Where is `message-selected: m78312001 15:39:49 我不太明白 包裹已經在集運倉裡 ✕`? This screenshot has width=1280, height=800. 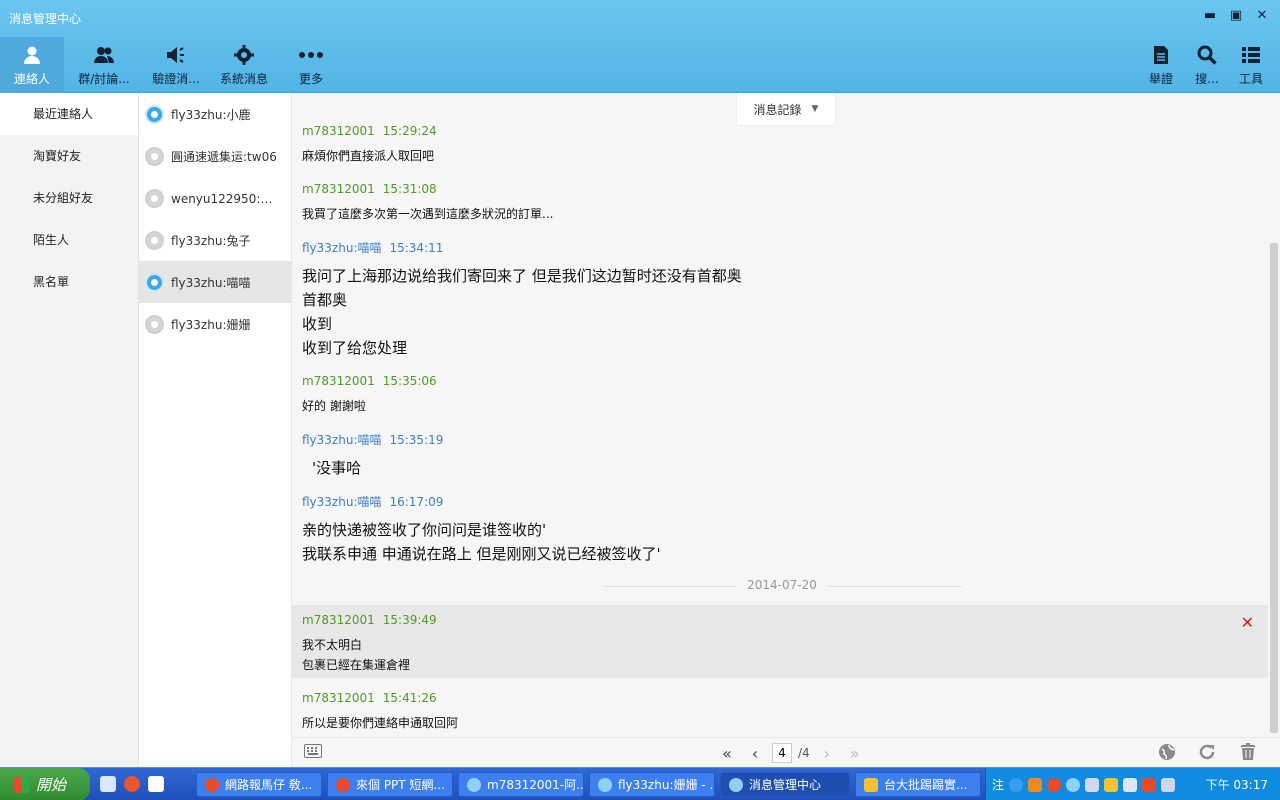
message-selected: m78312001 15:39:49 我不太明白 包裹已經在集運倉裡 ✕ is located at coordinates (780, 641).